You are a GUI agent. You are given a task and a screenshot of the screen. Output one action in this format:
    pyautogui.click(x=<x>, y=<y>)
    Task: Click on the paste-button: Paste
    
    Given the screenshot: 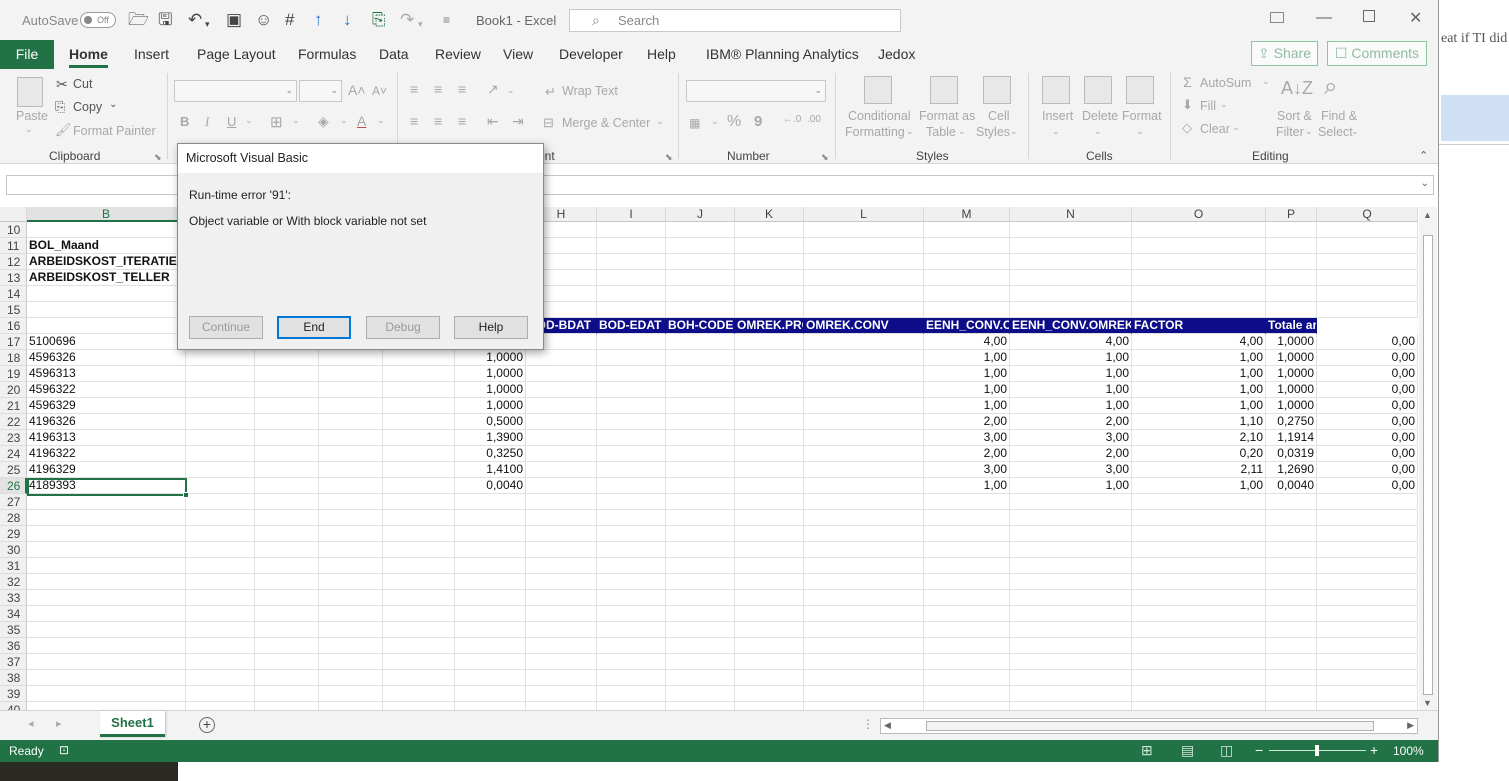 What is the action you would take?
    pyautogui.click(x=32, y=116)
    